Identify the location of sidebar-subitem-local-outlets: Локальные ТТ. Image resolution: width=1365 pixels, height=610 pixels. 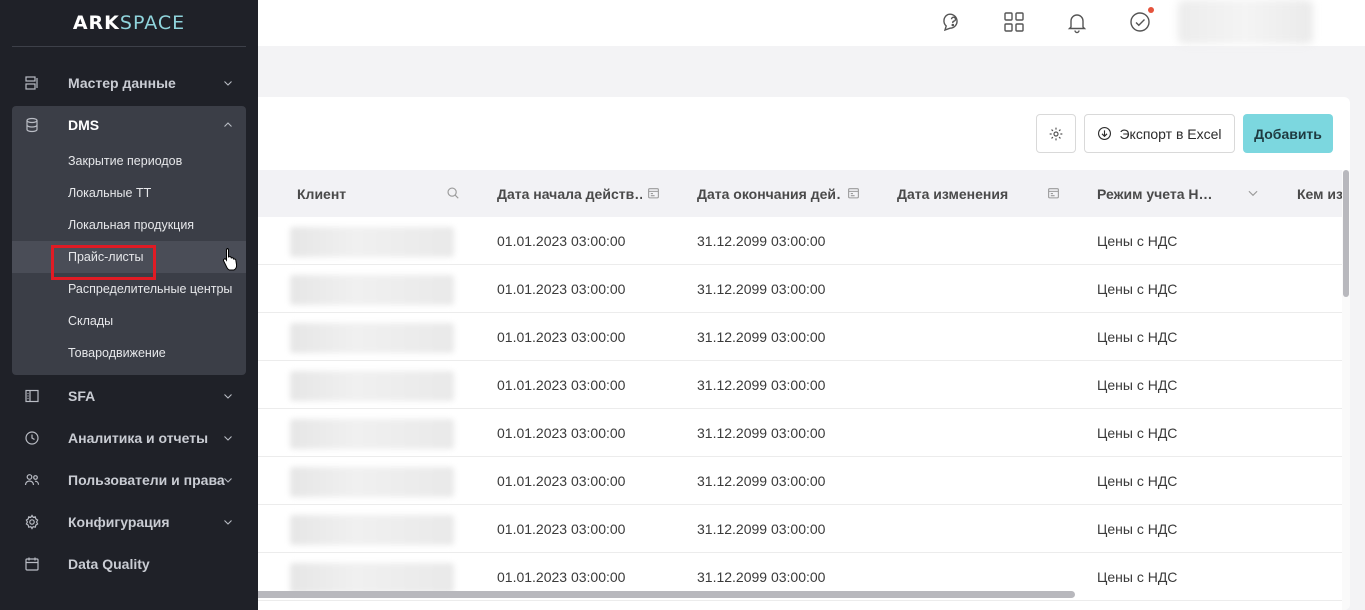
(129, 193).